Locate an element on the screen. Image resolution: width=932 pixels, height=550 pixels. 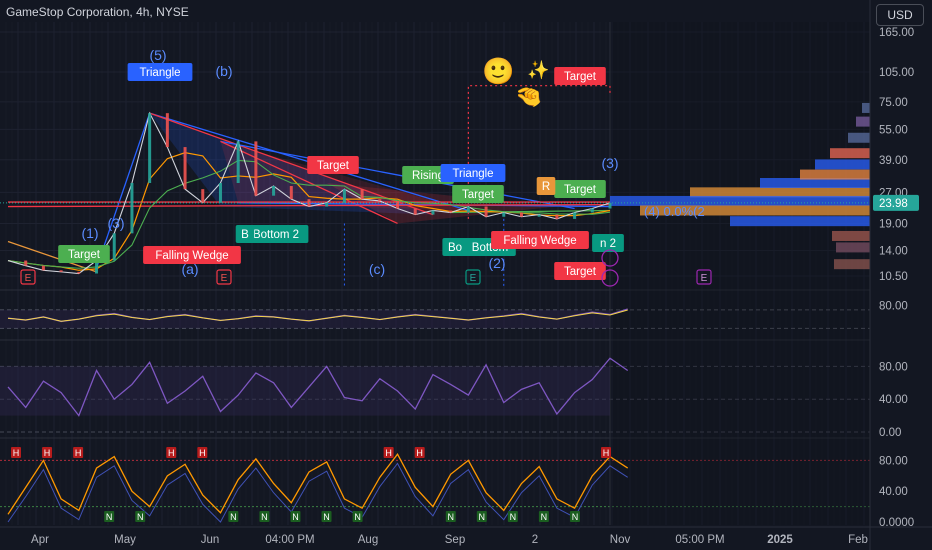
wave-label: (c) is located at coordinates (377, 269).